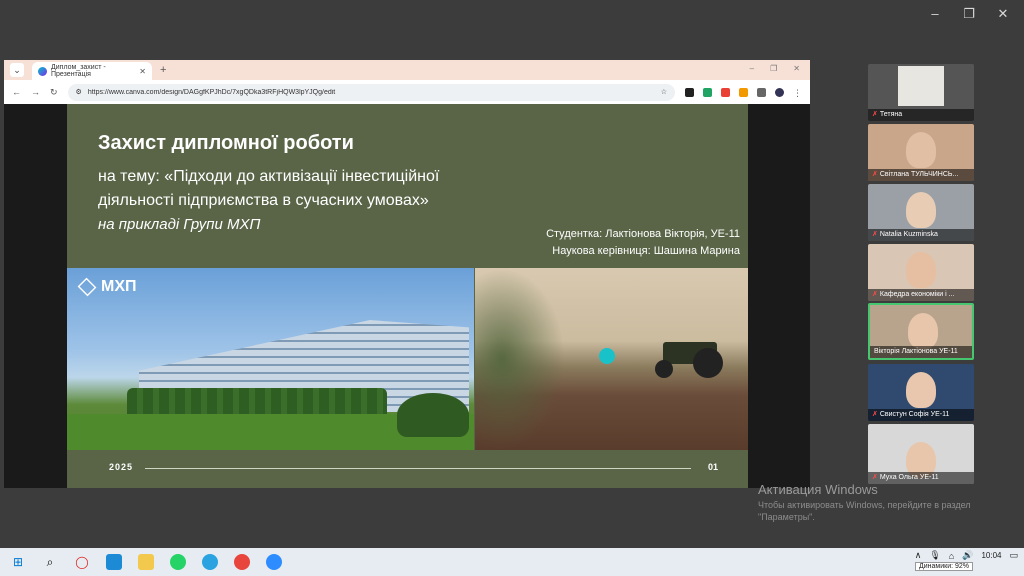  What do you see at coordinates (35, 92) in the screenshot?
I see `forward-icon: →` at bounding box center [35, 92].